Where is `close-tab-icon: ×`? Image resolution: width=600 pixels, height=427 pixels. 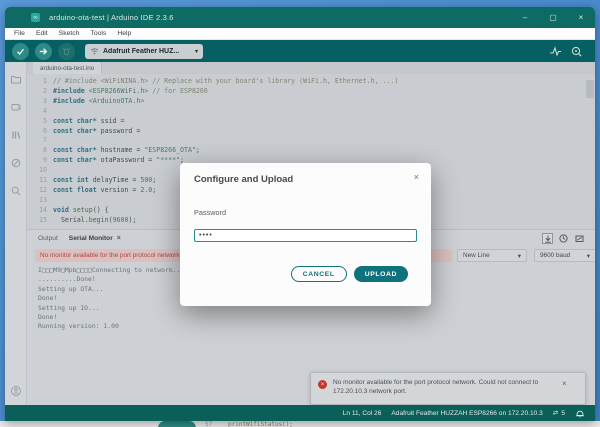 close-tab-icon: × is located at coordinates (119, 238).